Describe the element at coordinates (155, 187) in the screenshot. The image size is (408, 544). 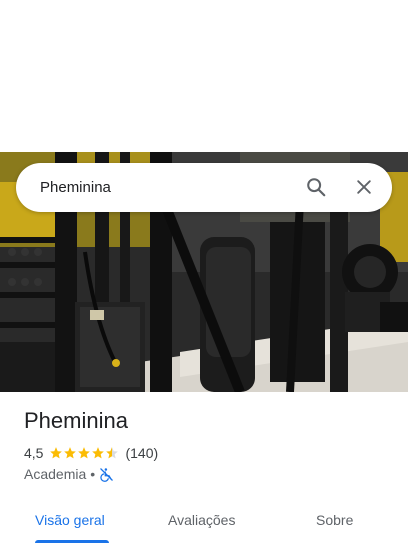
I see `search-input` at that location.